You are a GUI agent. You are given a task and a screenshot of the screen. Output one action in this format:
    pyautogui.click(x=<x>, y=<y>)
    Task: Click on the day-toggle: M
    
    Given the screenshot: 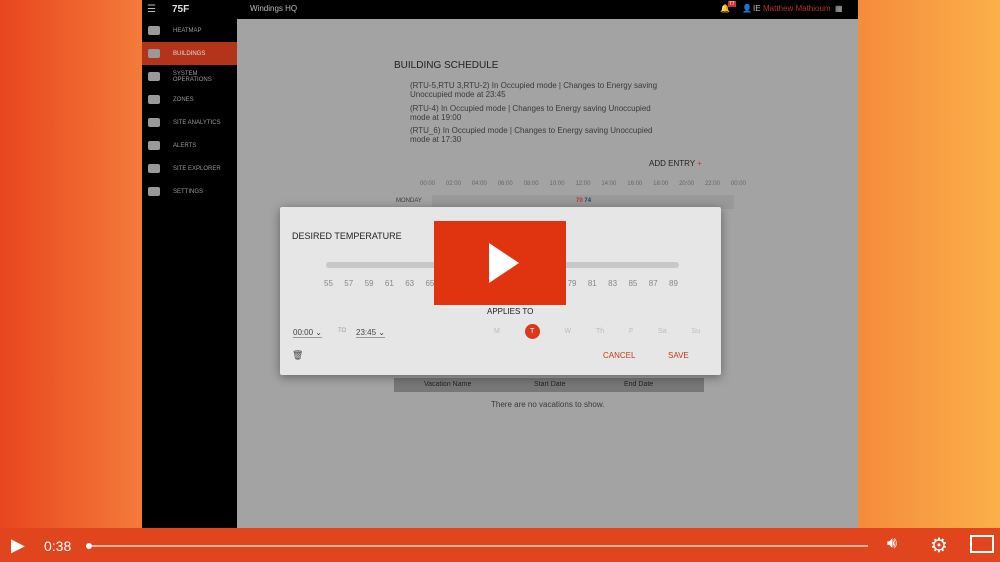 What is the action you would take?
    pyautogui.click(x=497, y=331)
    